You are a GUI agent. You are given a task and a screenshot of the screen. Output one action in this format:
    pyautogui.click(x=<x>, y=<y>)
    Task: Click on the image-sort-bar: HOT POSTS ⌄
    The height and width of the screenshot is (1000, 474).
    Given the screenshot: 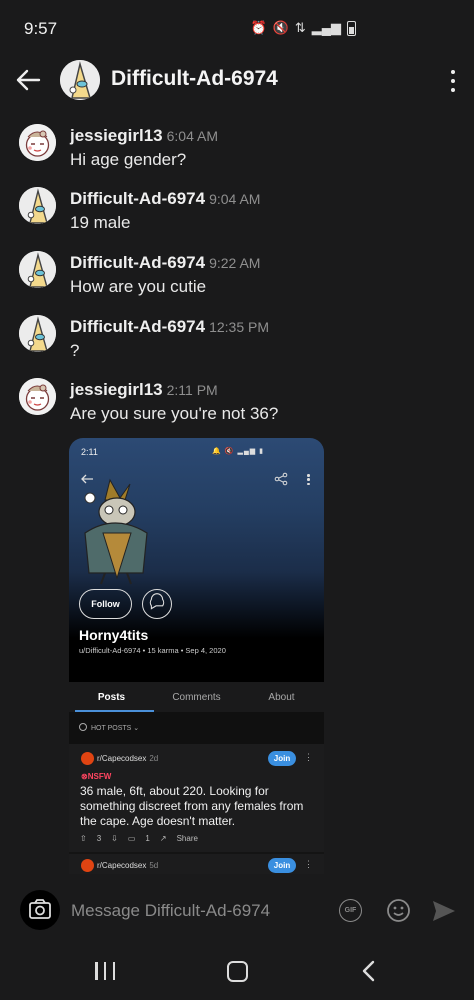 What is the action you would take?
    pyautogui.click(x=196, y=728)
    